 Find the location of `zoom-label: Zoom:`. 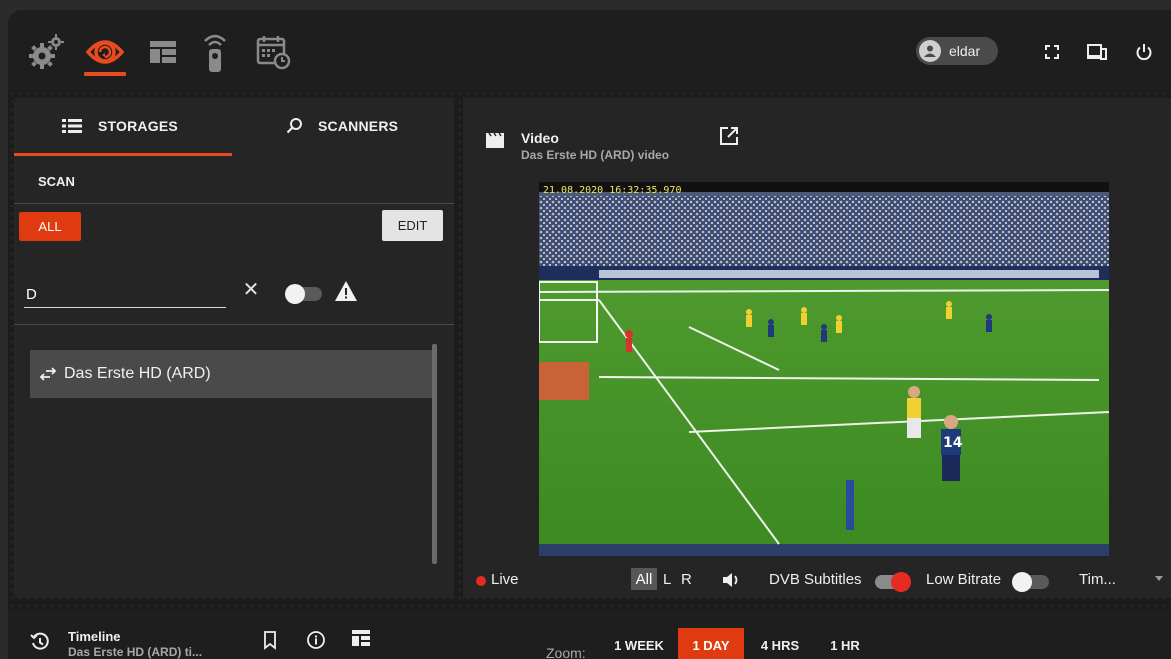

zoom-label: Zoom: is located at coordinates (566, 652).